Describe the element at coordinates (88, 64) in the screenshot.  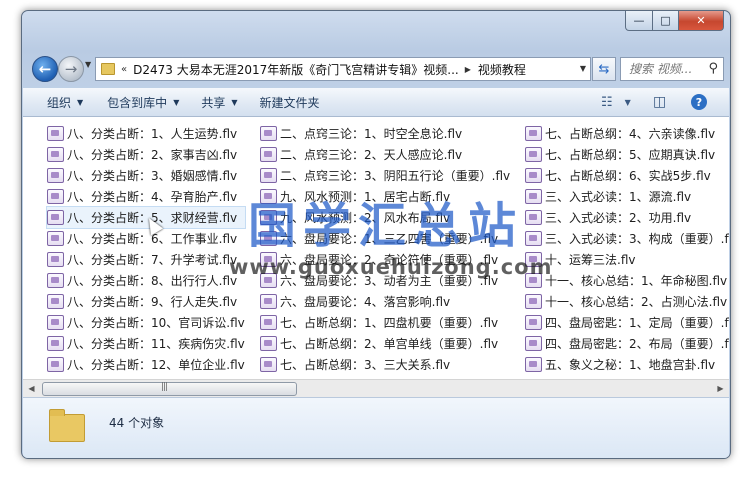
I see `history-dropdown-icon: ▼` at that location.